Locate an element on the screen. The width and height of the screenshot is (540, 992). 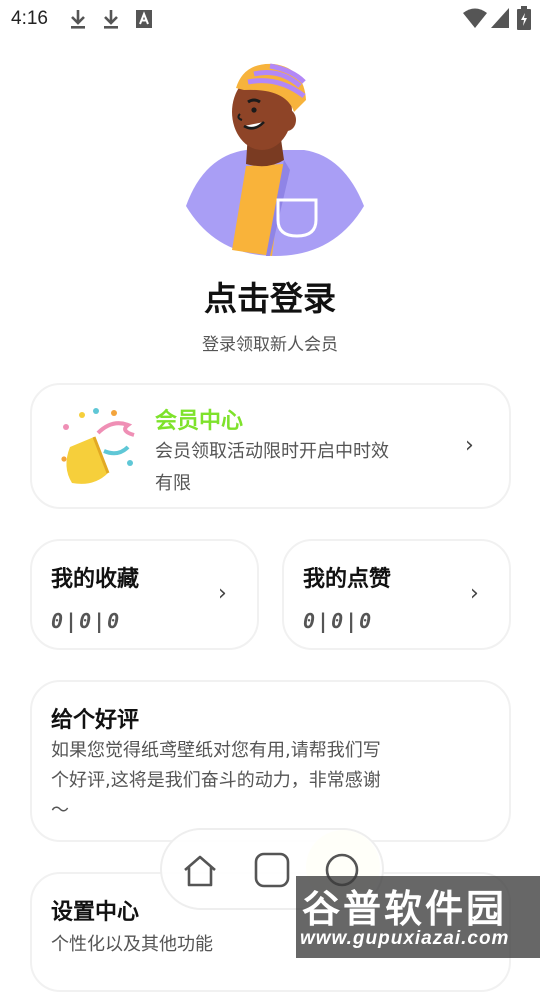
likes-title: 我的点赞 is located at coordinates (347, 579).